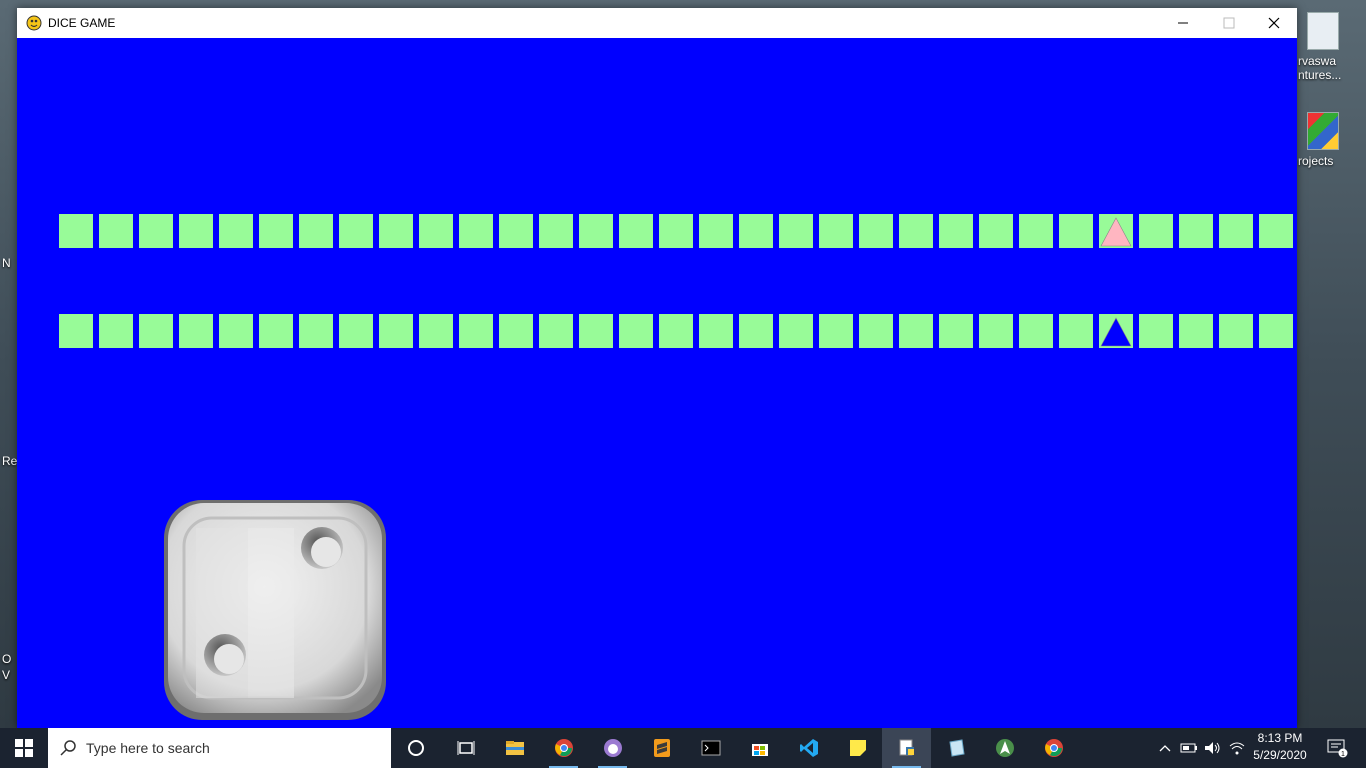 The height and width of the screenshot is (768, 1366). I want to click on action-center-button: 1, so click(1337, 748).